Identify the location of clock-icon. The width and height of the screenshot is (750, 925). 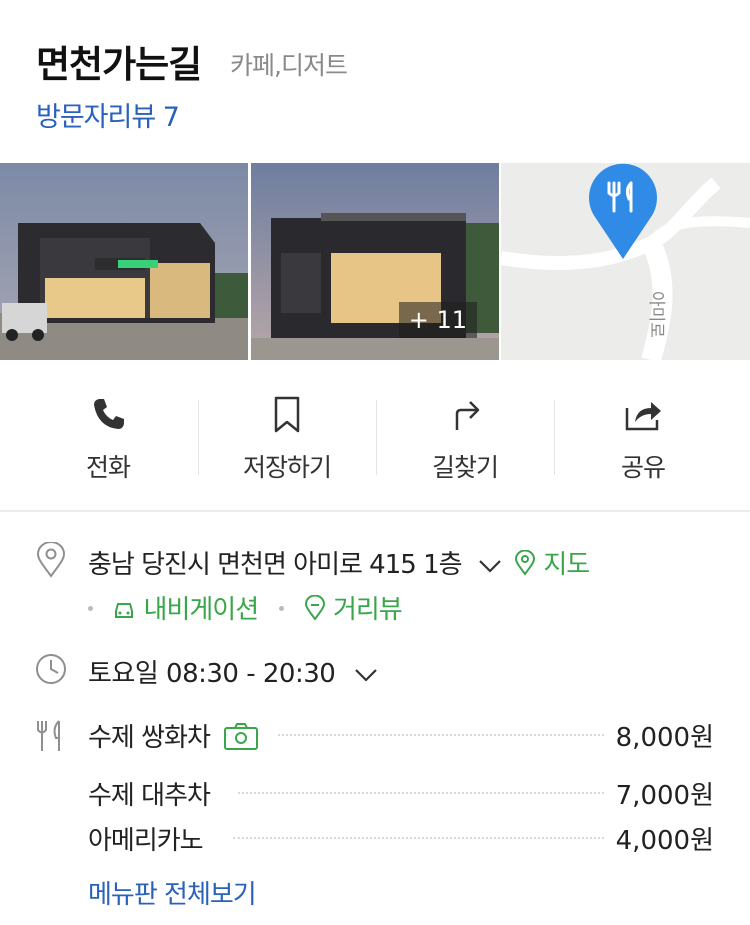
(51, 669).